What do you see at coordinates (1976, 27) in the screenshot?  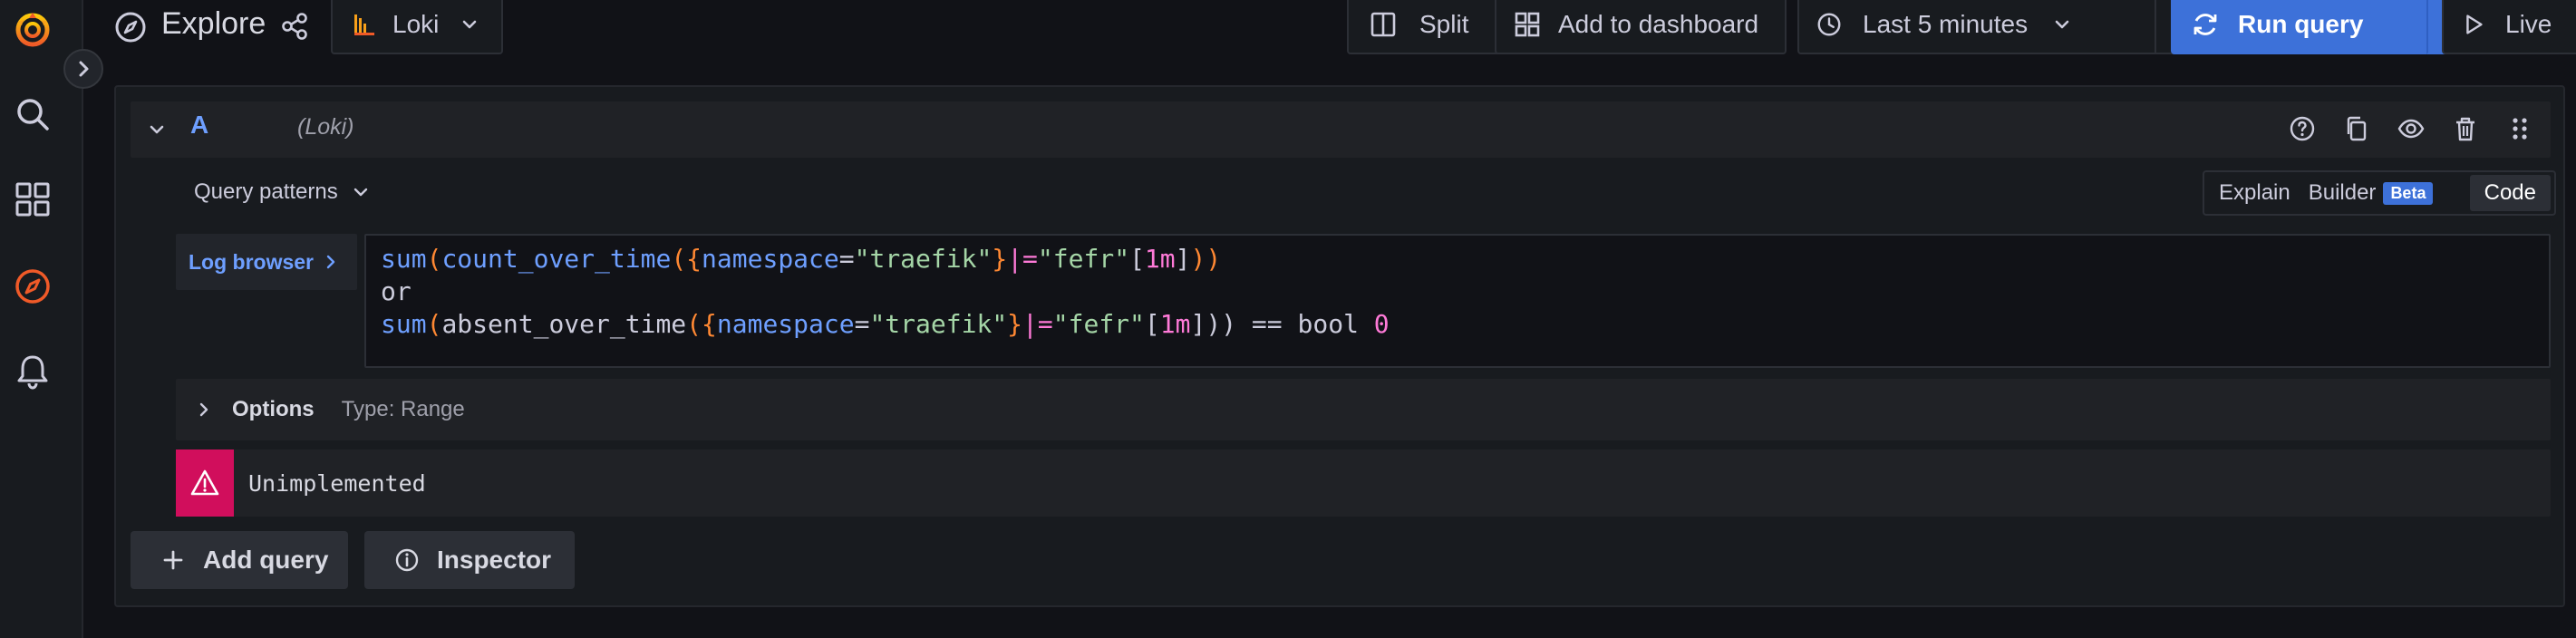 I see `time-range-picker: Last 5 minutes` at bounding box center [1976, 27].